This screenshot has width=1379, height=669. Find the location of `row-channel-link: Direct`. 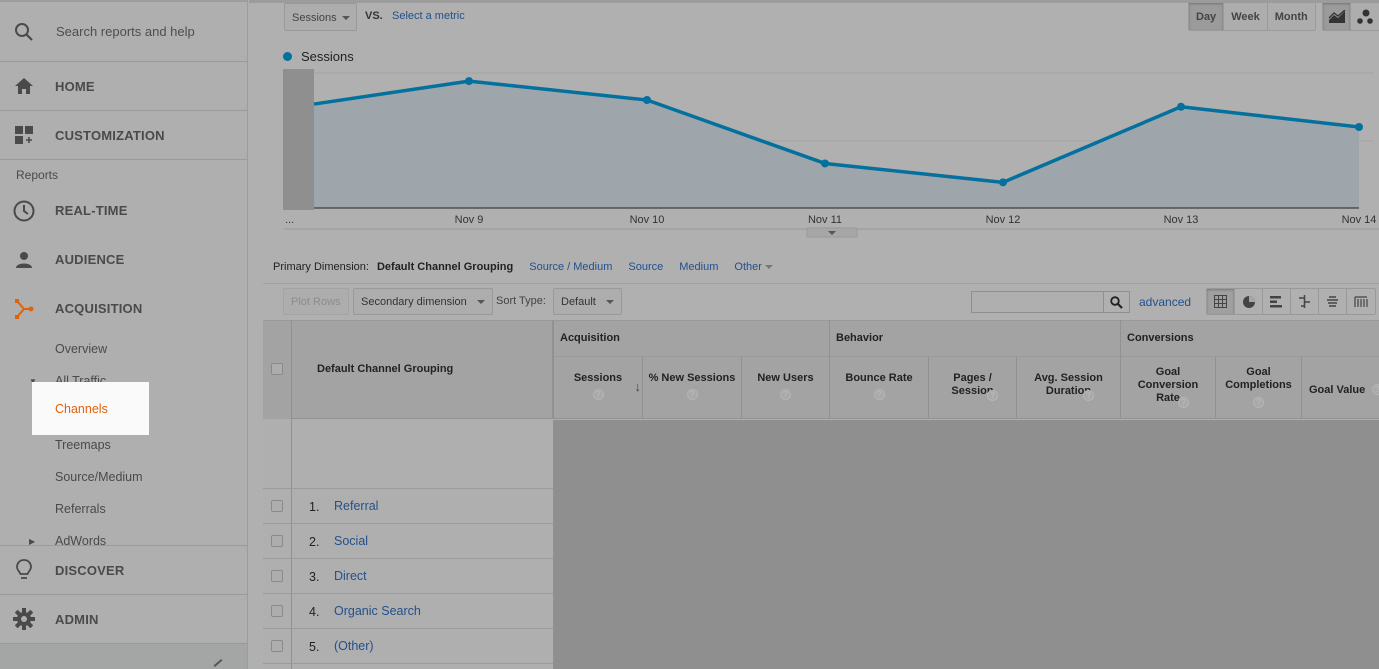

row-channel-link: Direct is located at coordinates (350, 576).